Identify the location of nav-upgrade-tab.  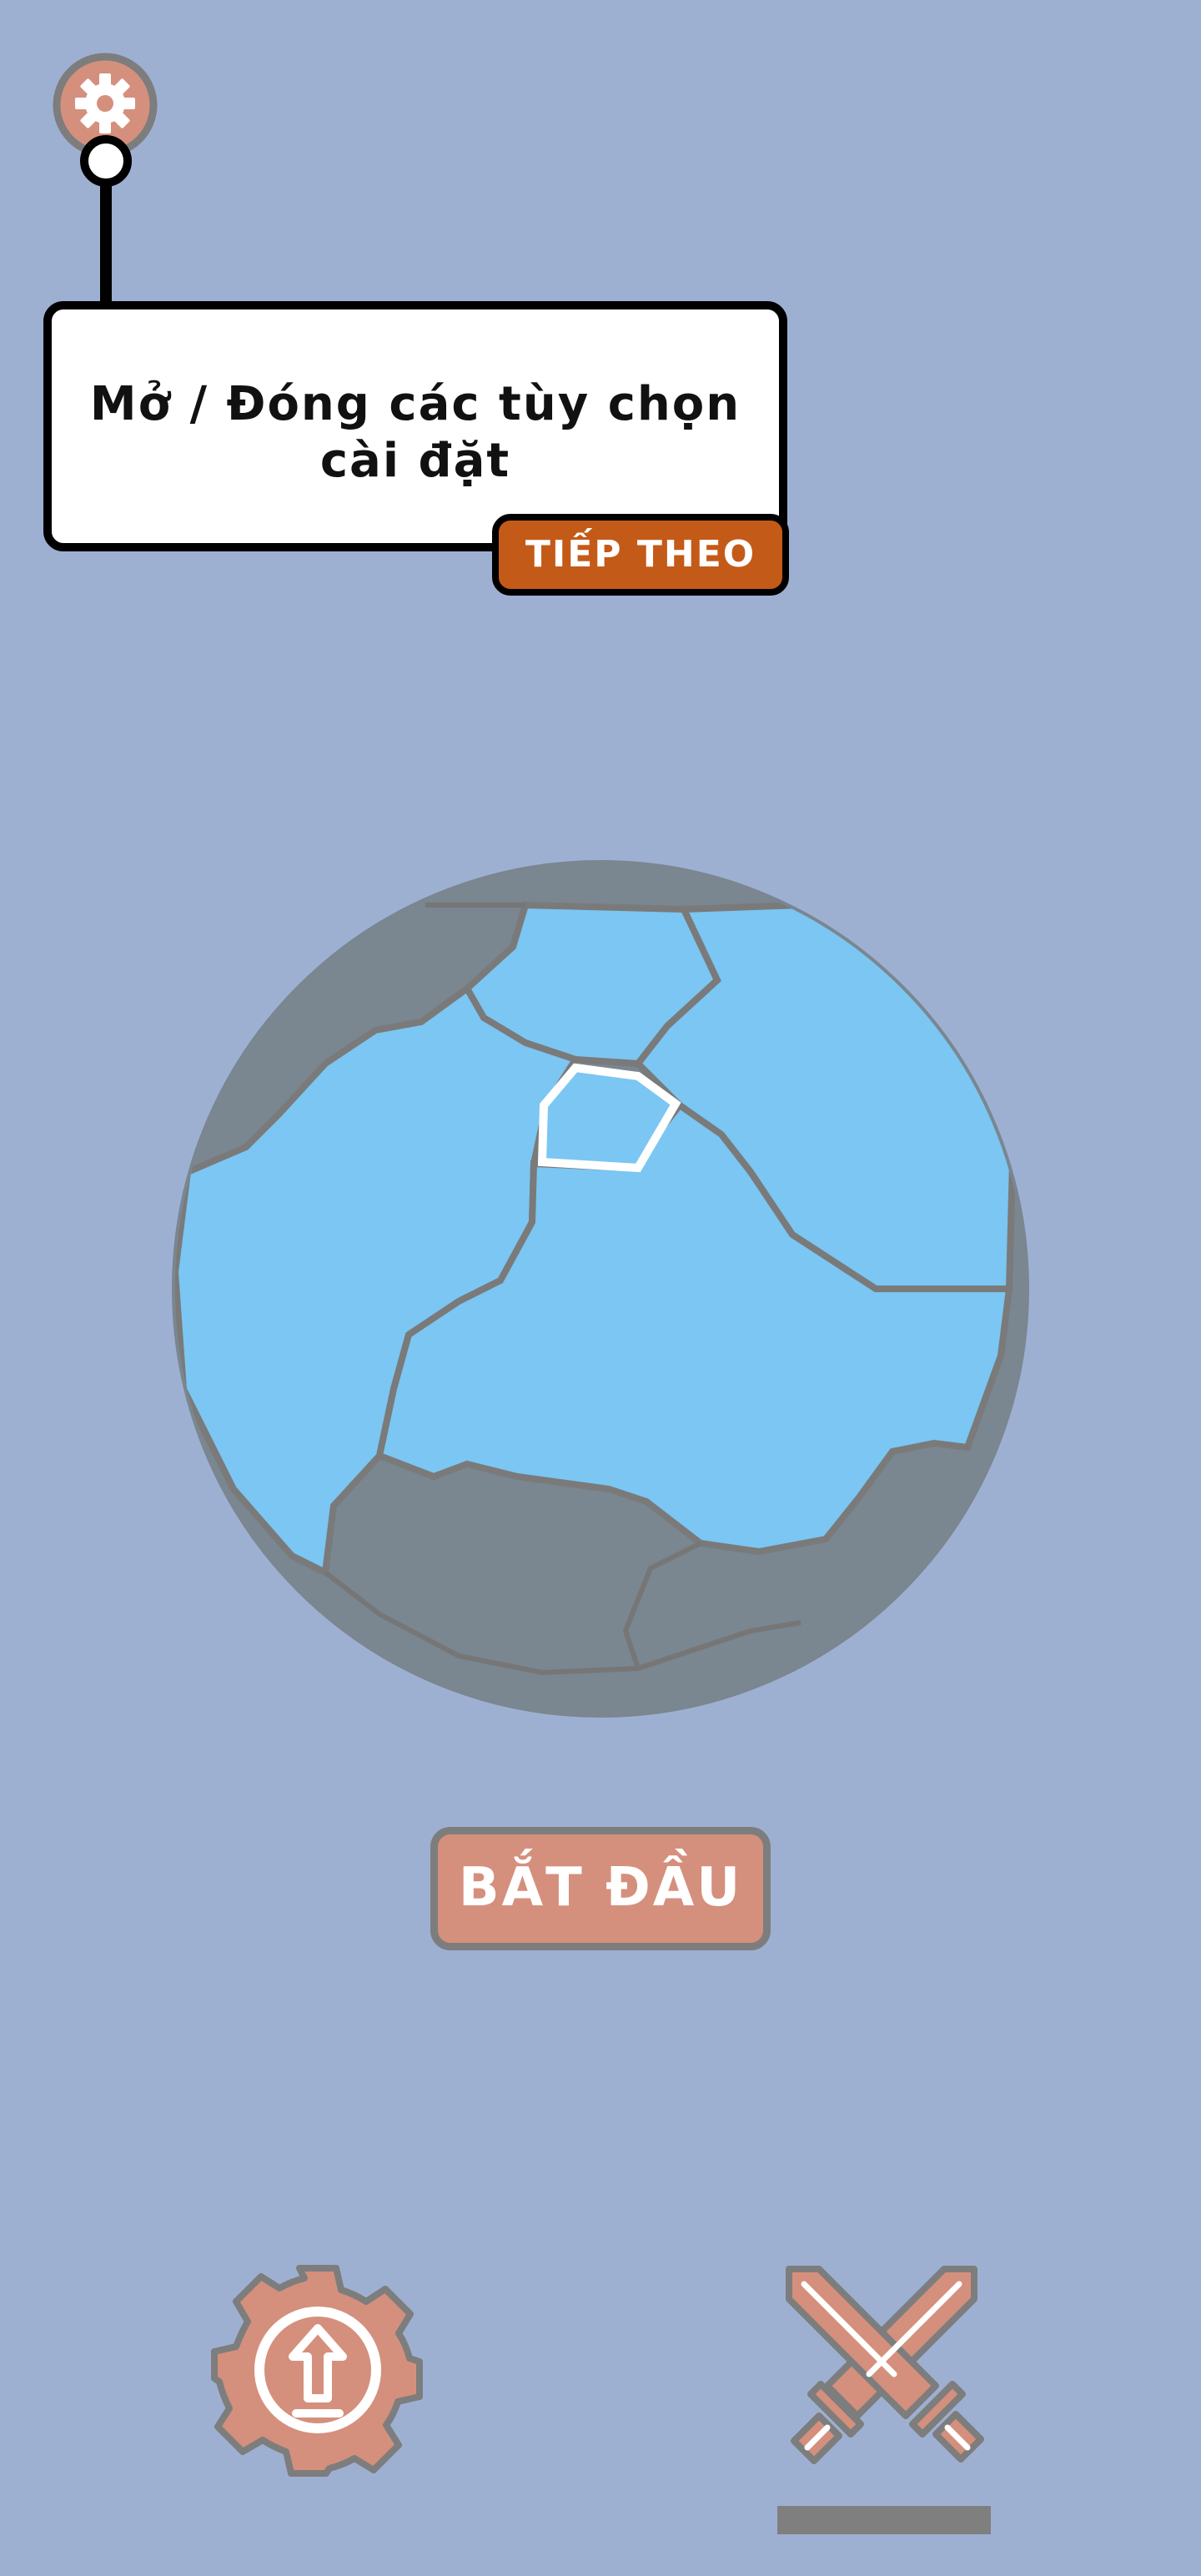
(318, 2370).